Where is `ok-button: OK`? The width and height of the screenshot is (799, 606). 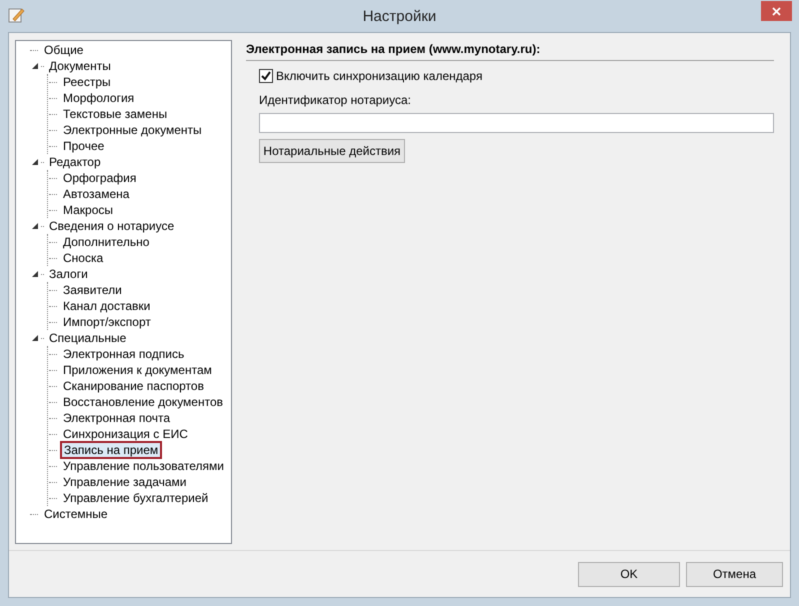 ok-button: OK is located at coordinates (629, 574).